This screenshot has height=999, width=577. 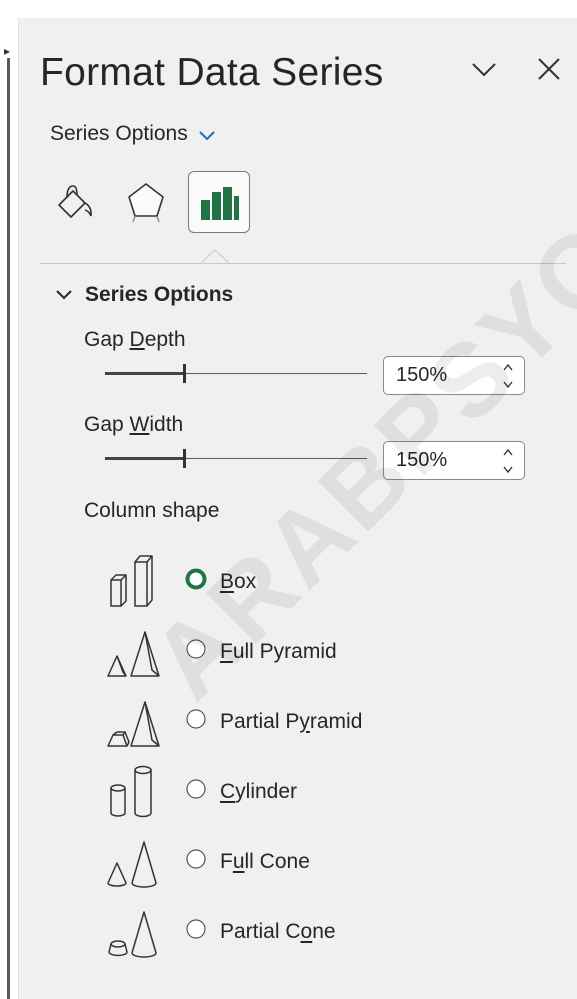 I want to click on radio-full-pyramid, so click(x=196, y=649).